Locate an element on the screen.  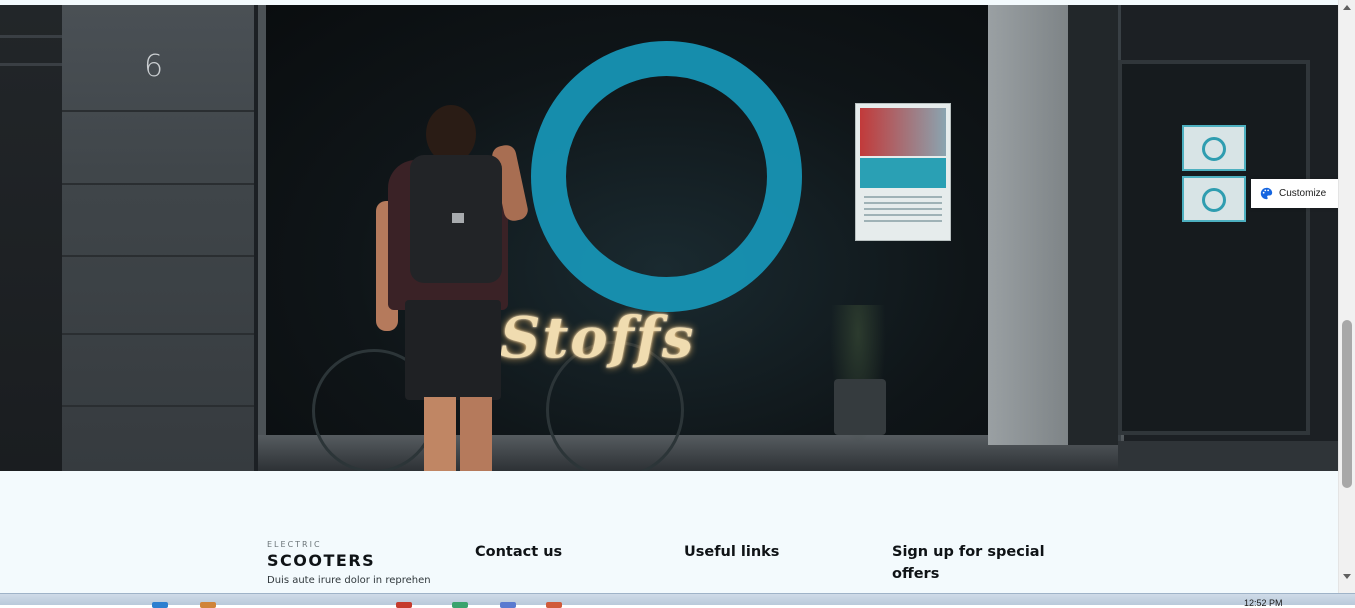
useful-links-heading: Useful links is located at coordinates (732, 552).